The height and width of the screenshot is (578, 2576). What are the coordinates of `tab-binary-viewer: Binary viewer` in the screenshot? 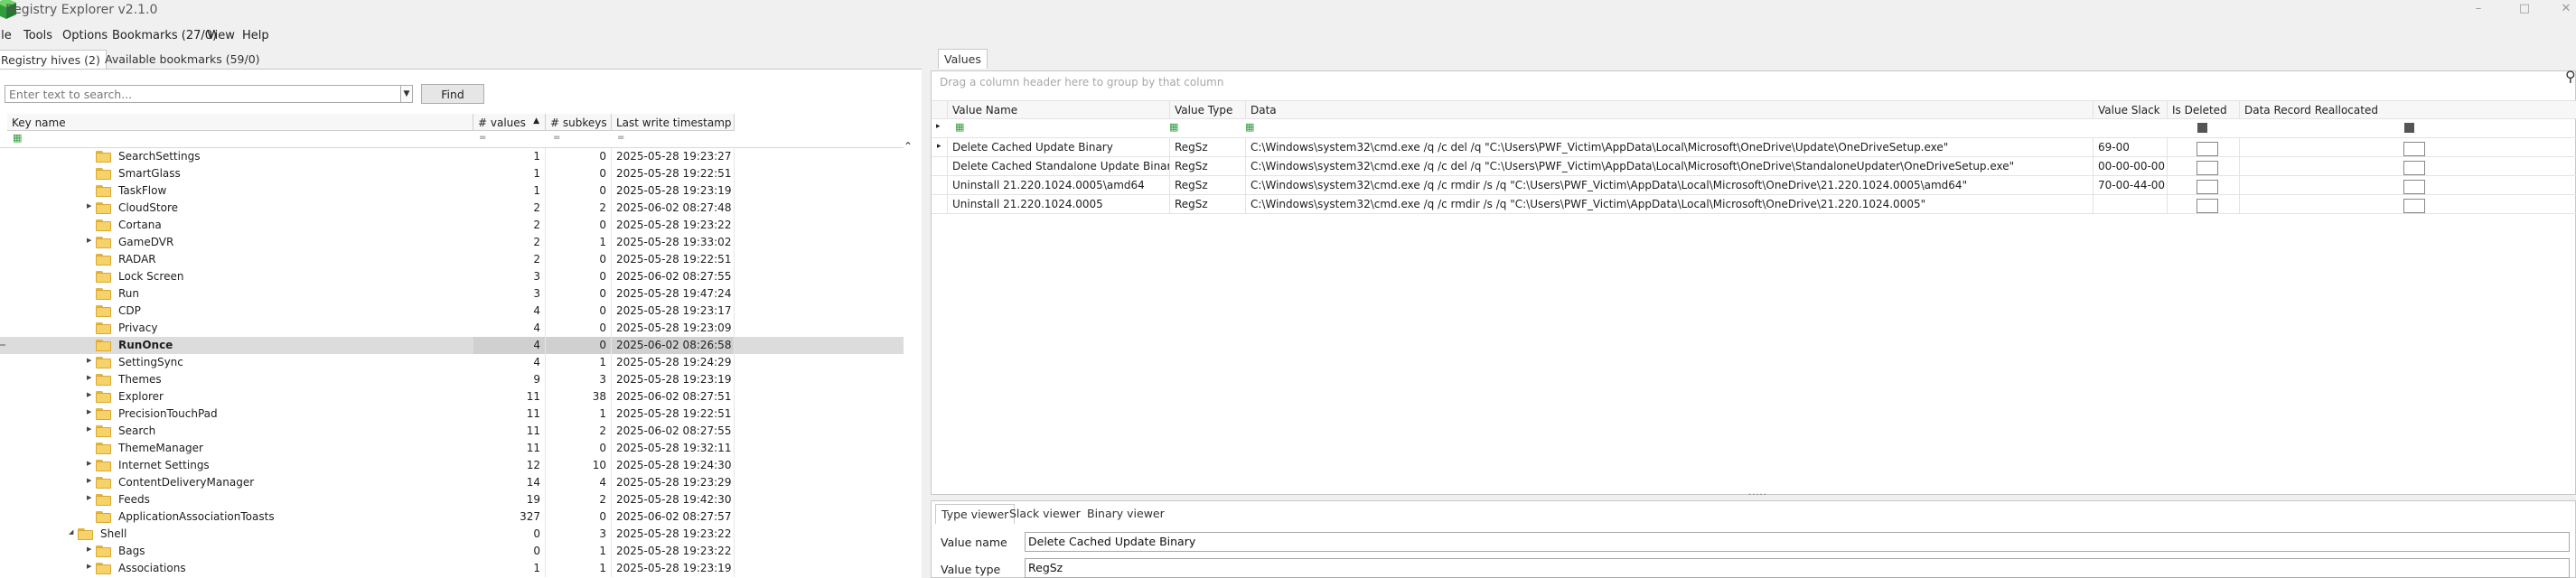 It's located at (1126, 514).